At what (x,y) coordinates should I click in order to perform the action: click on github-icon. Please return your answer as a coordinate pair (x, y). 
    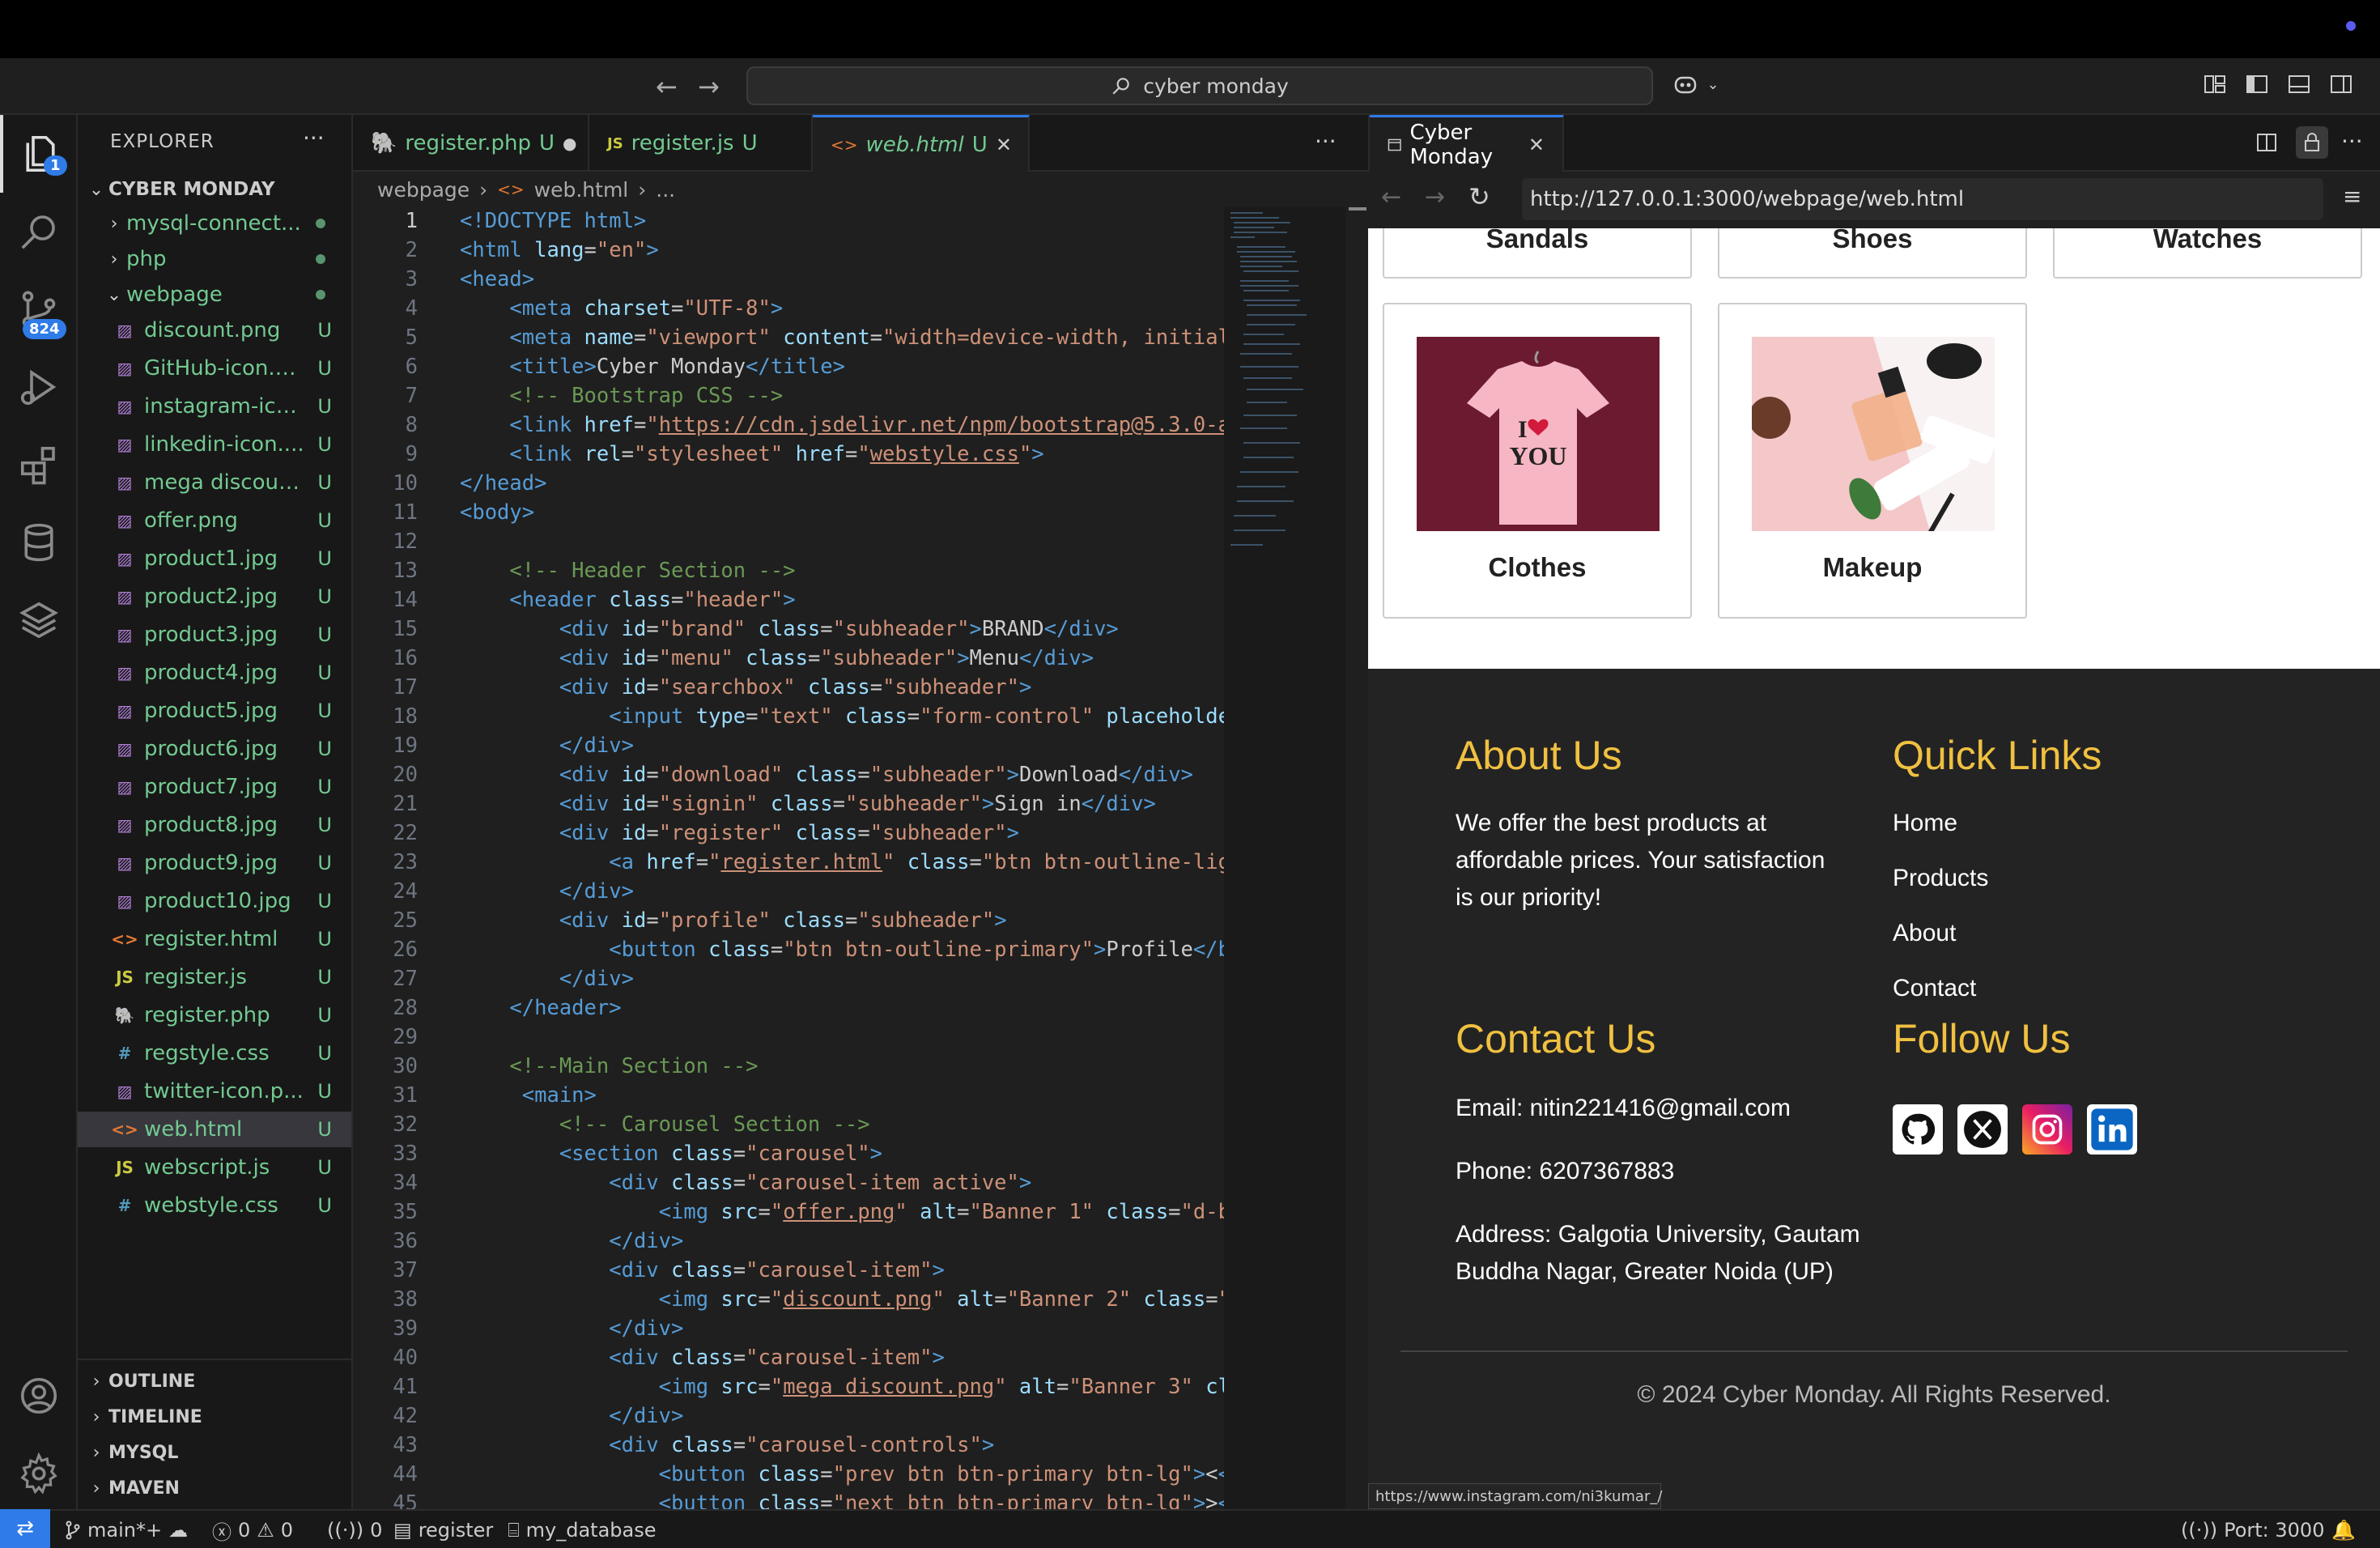
    Looking at the image, I should click on (1918, 1129).